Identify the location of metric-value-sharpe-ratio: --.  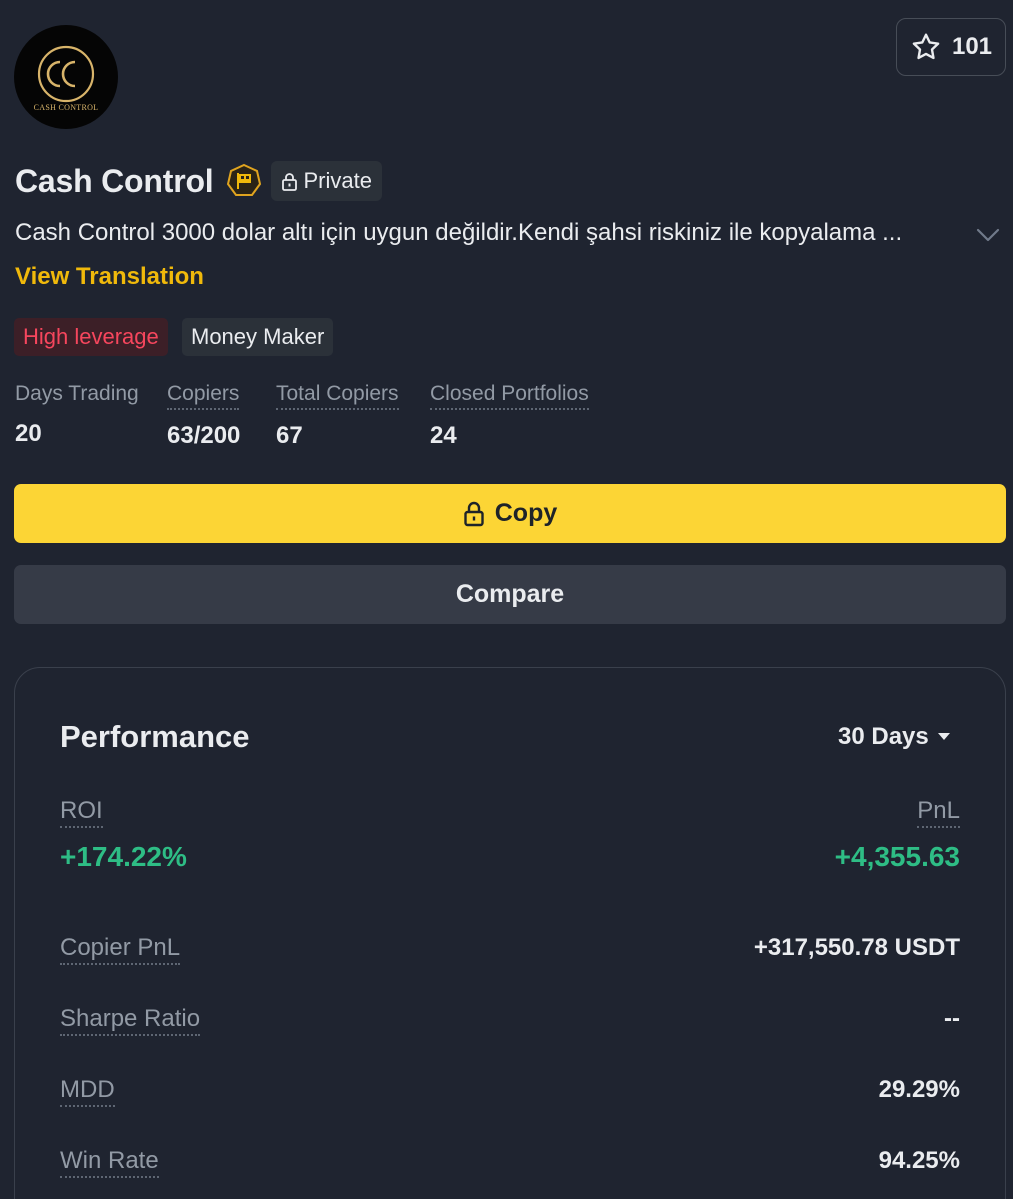
(952, 1018).